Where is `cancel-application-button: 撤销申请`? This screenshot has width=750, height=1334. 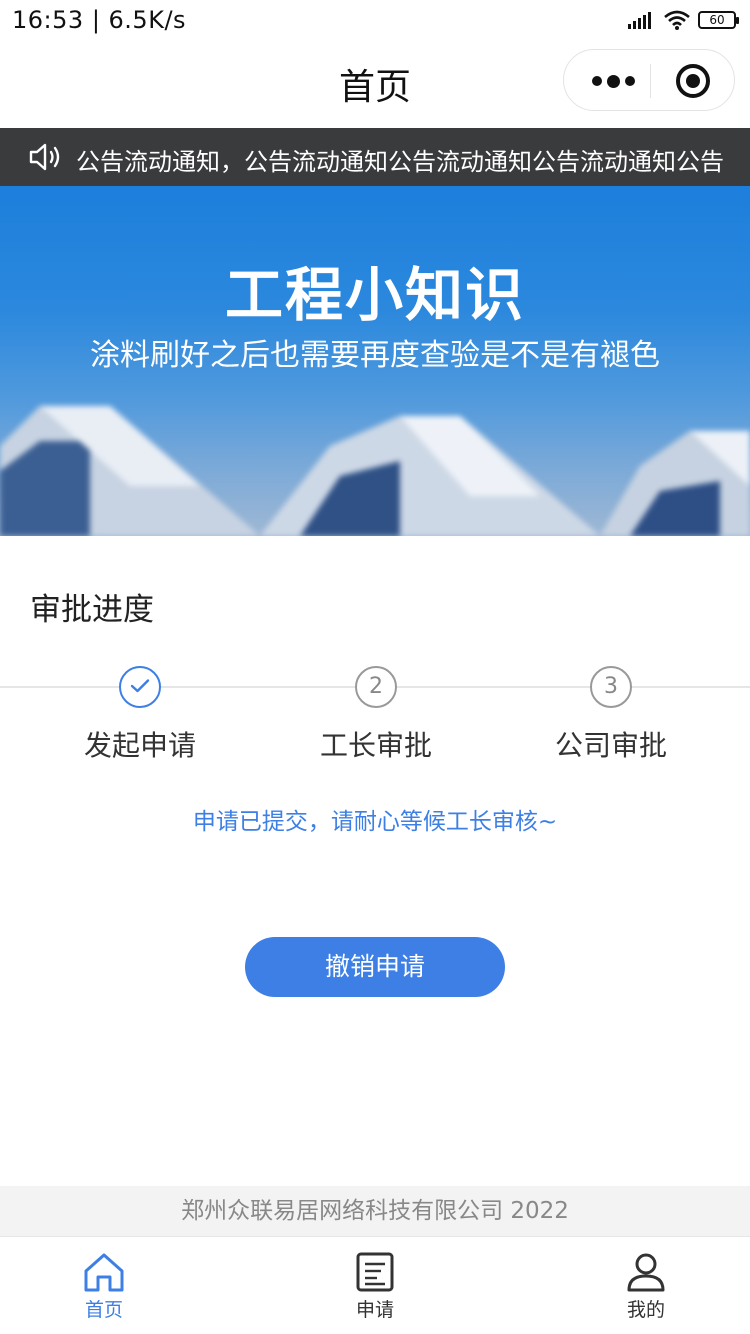
cancel-application-button: 撤销申请 is located at coordinates (375, 967).